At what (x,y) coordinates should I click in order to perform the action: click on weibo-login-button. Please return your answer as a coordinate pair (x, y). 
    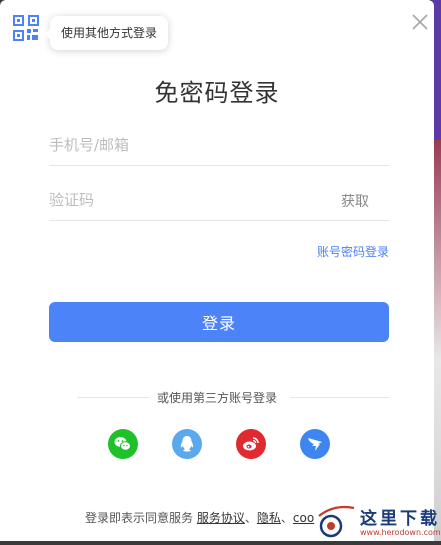
    Looking at the image, I should click on (251, 444).